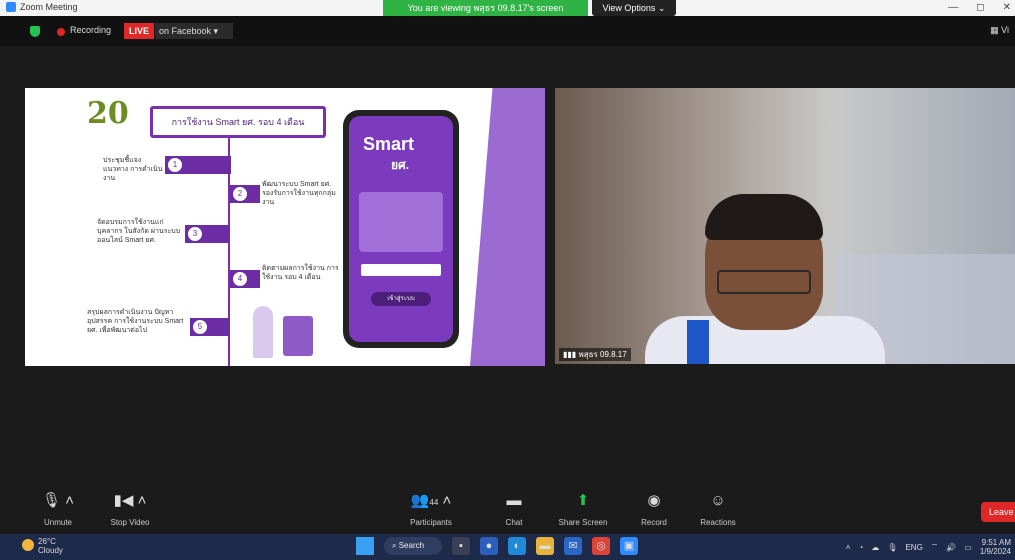 The height and width of the screenshot is (560, 1015). I want to click on record-button: ◉ Record, so click(654, 508).